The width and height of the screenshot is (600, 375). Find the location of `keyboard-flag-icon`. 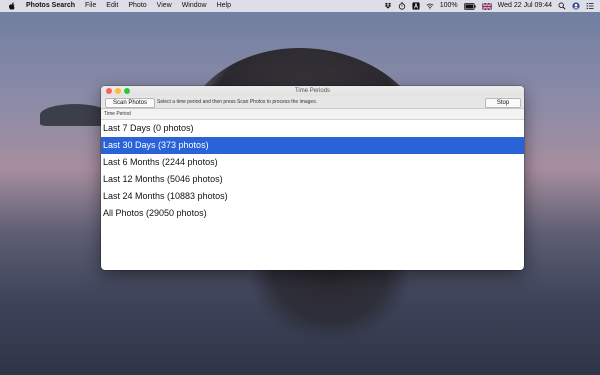

keyboard-flag-icon is located at coordinates (486, 6).